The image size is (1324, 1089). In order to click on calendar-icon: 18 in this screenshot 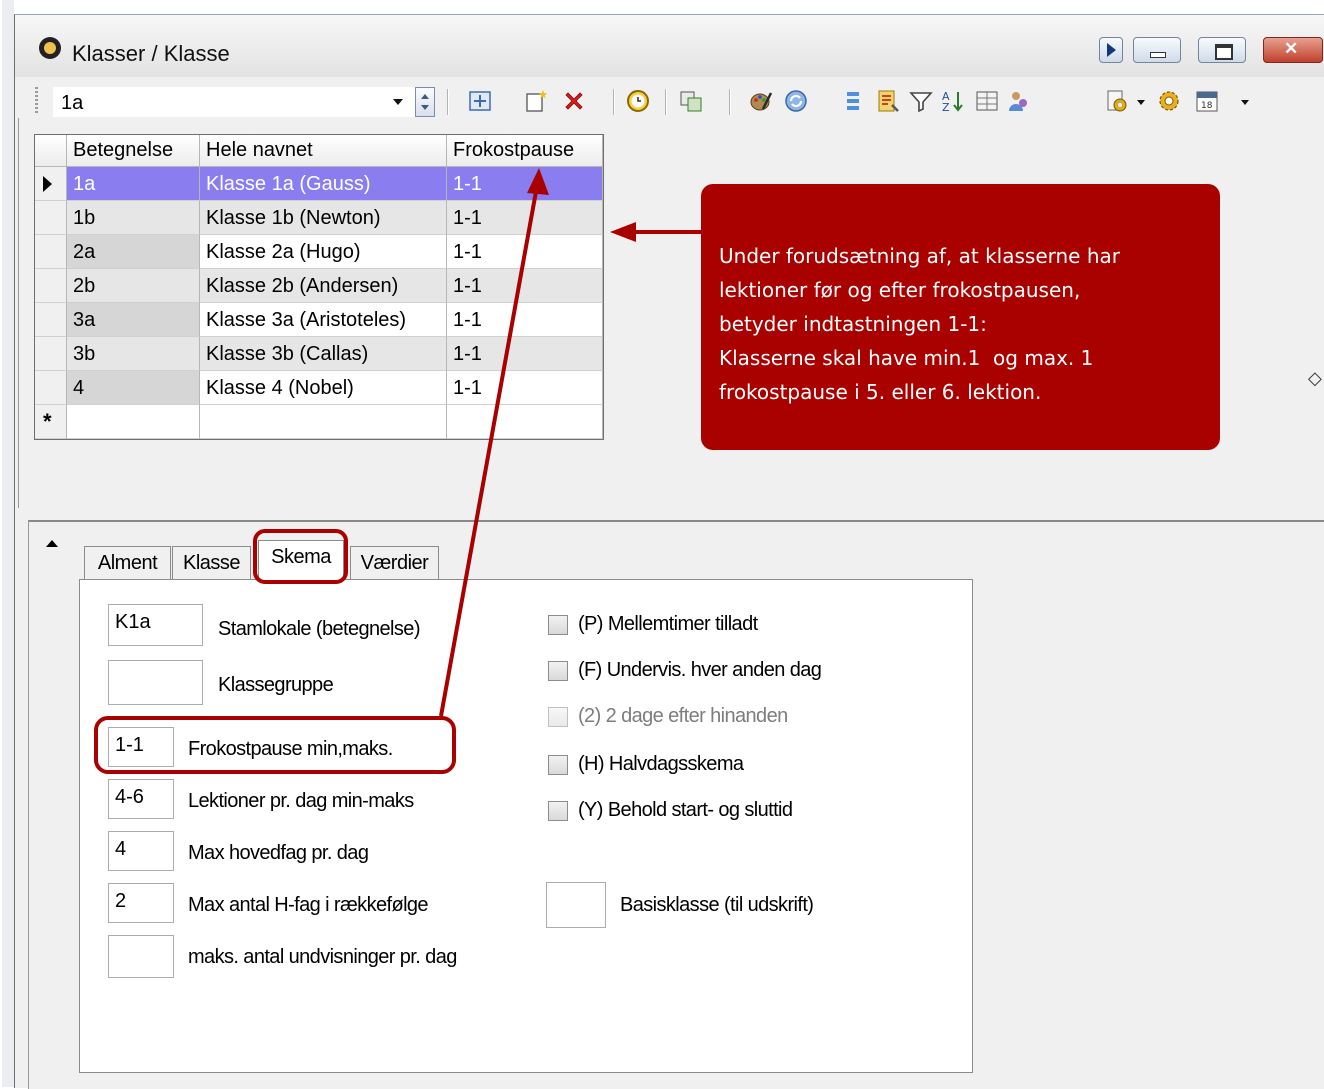, I will do `click(1207, 101)`.